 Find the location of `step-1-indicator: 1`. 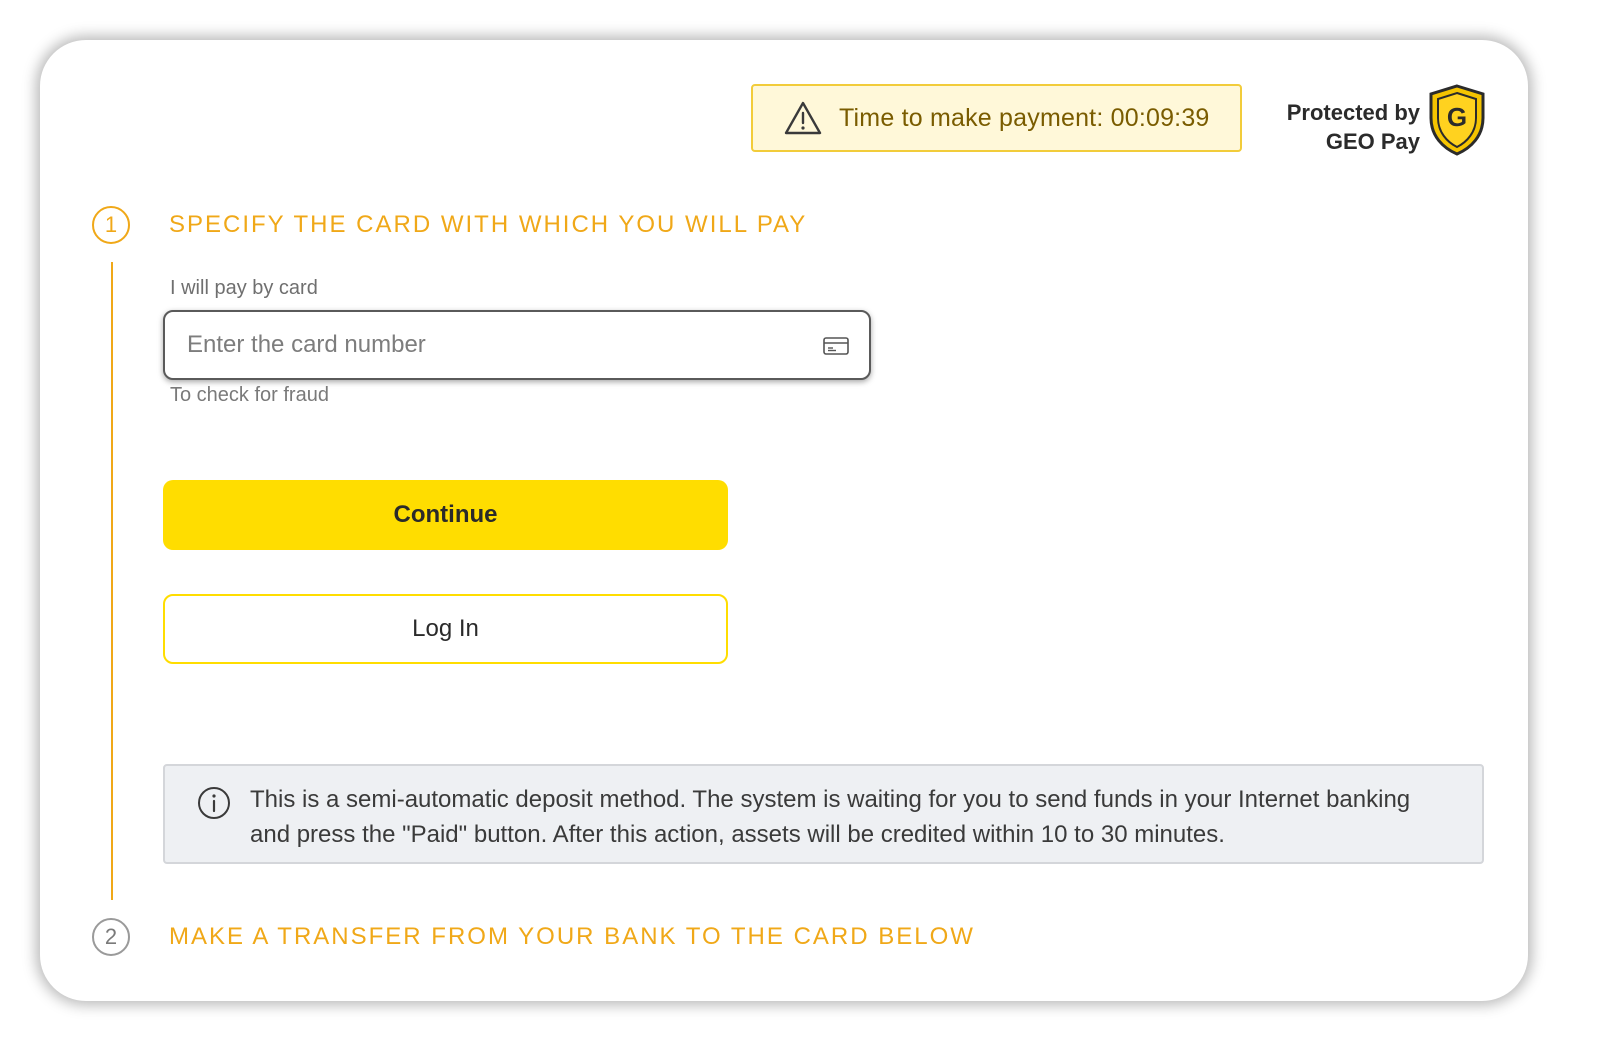

step-1-indicator: 1 is located at coordinates (111, 225).